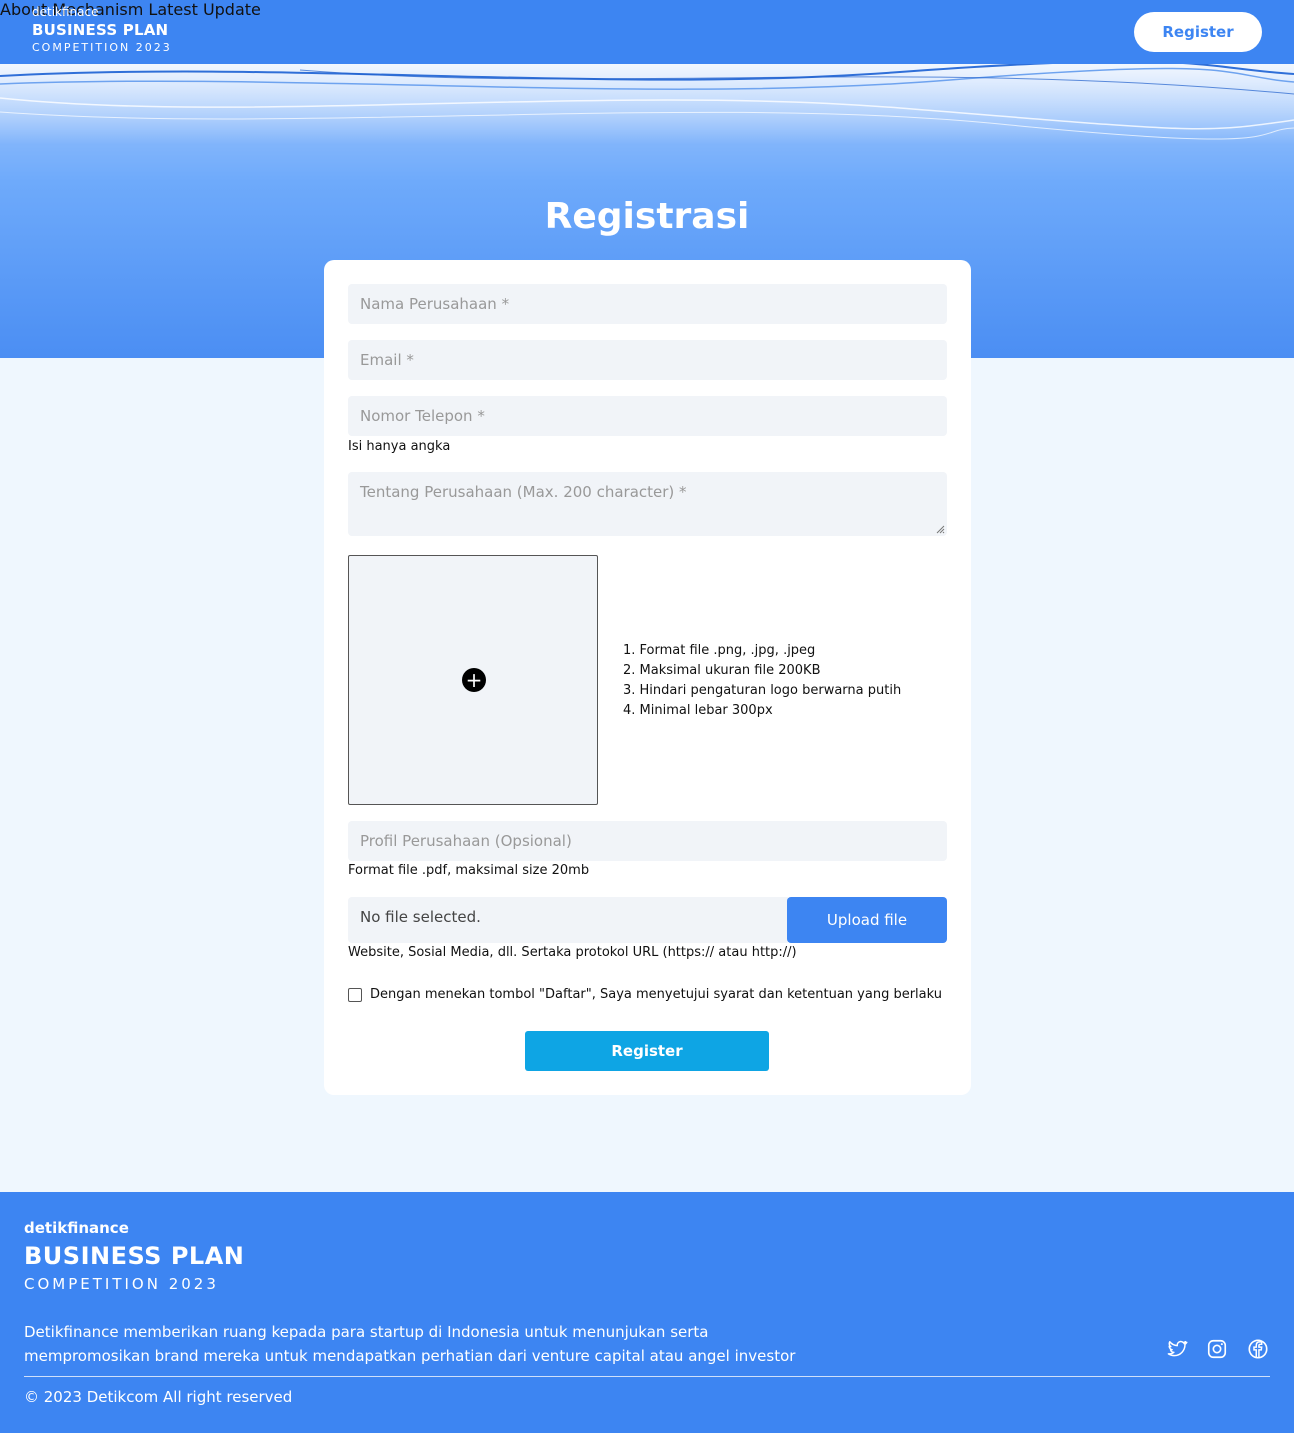 The image size is (1294, 1433). I want to click on phone-hint: Isi hanya angka, so click(399, 446).